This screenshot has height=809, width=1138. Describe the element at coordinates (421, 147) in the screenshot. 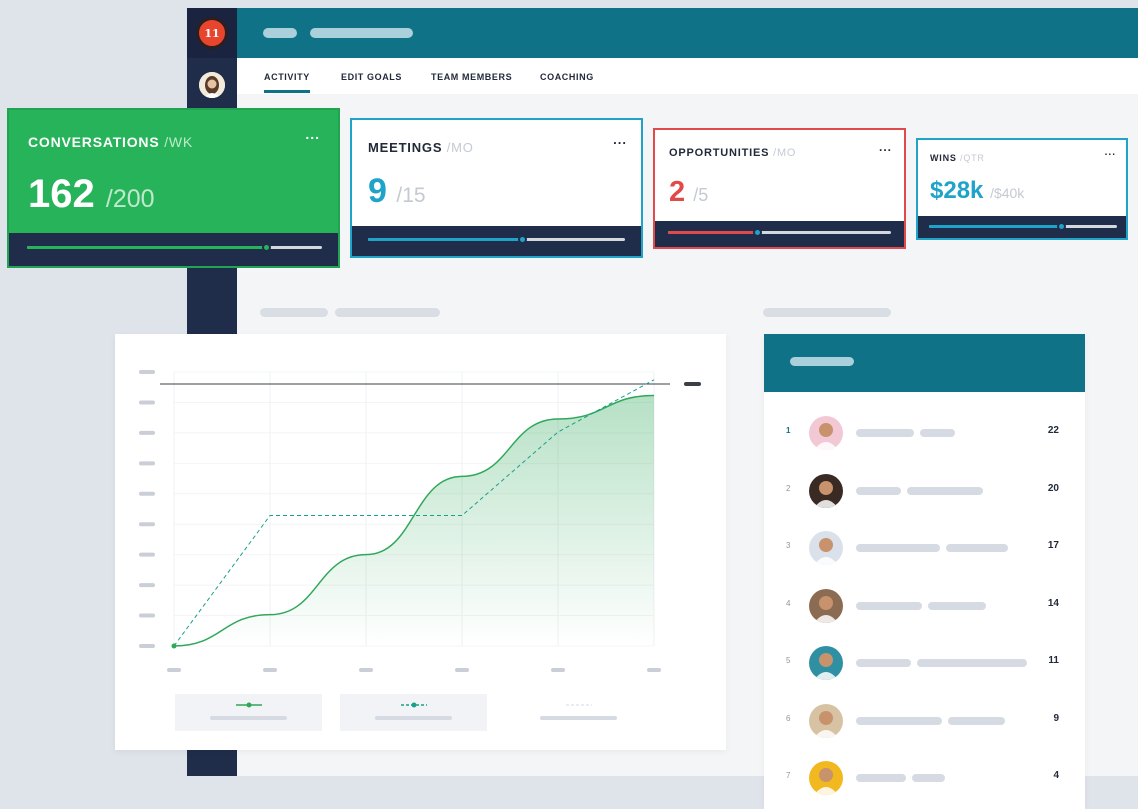

I see `meetings-label: MEETINGS /MO` at that location.